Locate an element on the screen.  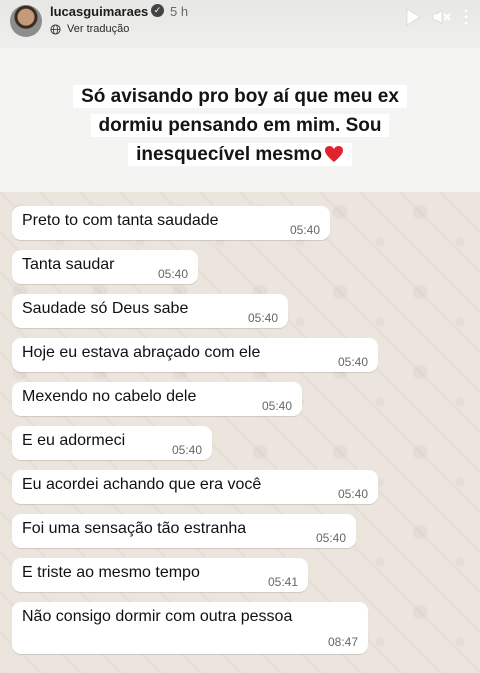
message-text: Hoje eu estava abraçado com ele is located at coordinates (141, 352).